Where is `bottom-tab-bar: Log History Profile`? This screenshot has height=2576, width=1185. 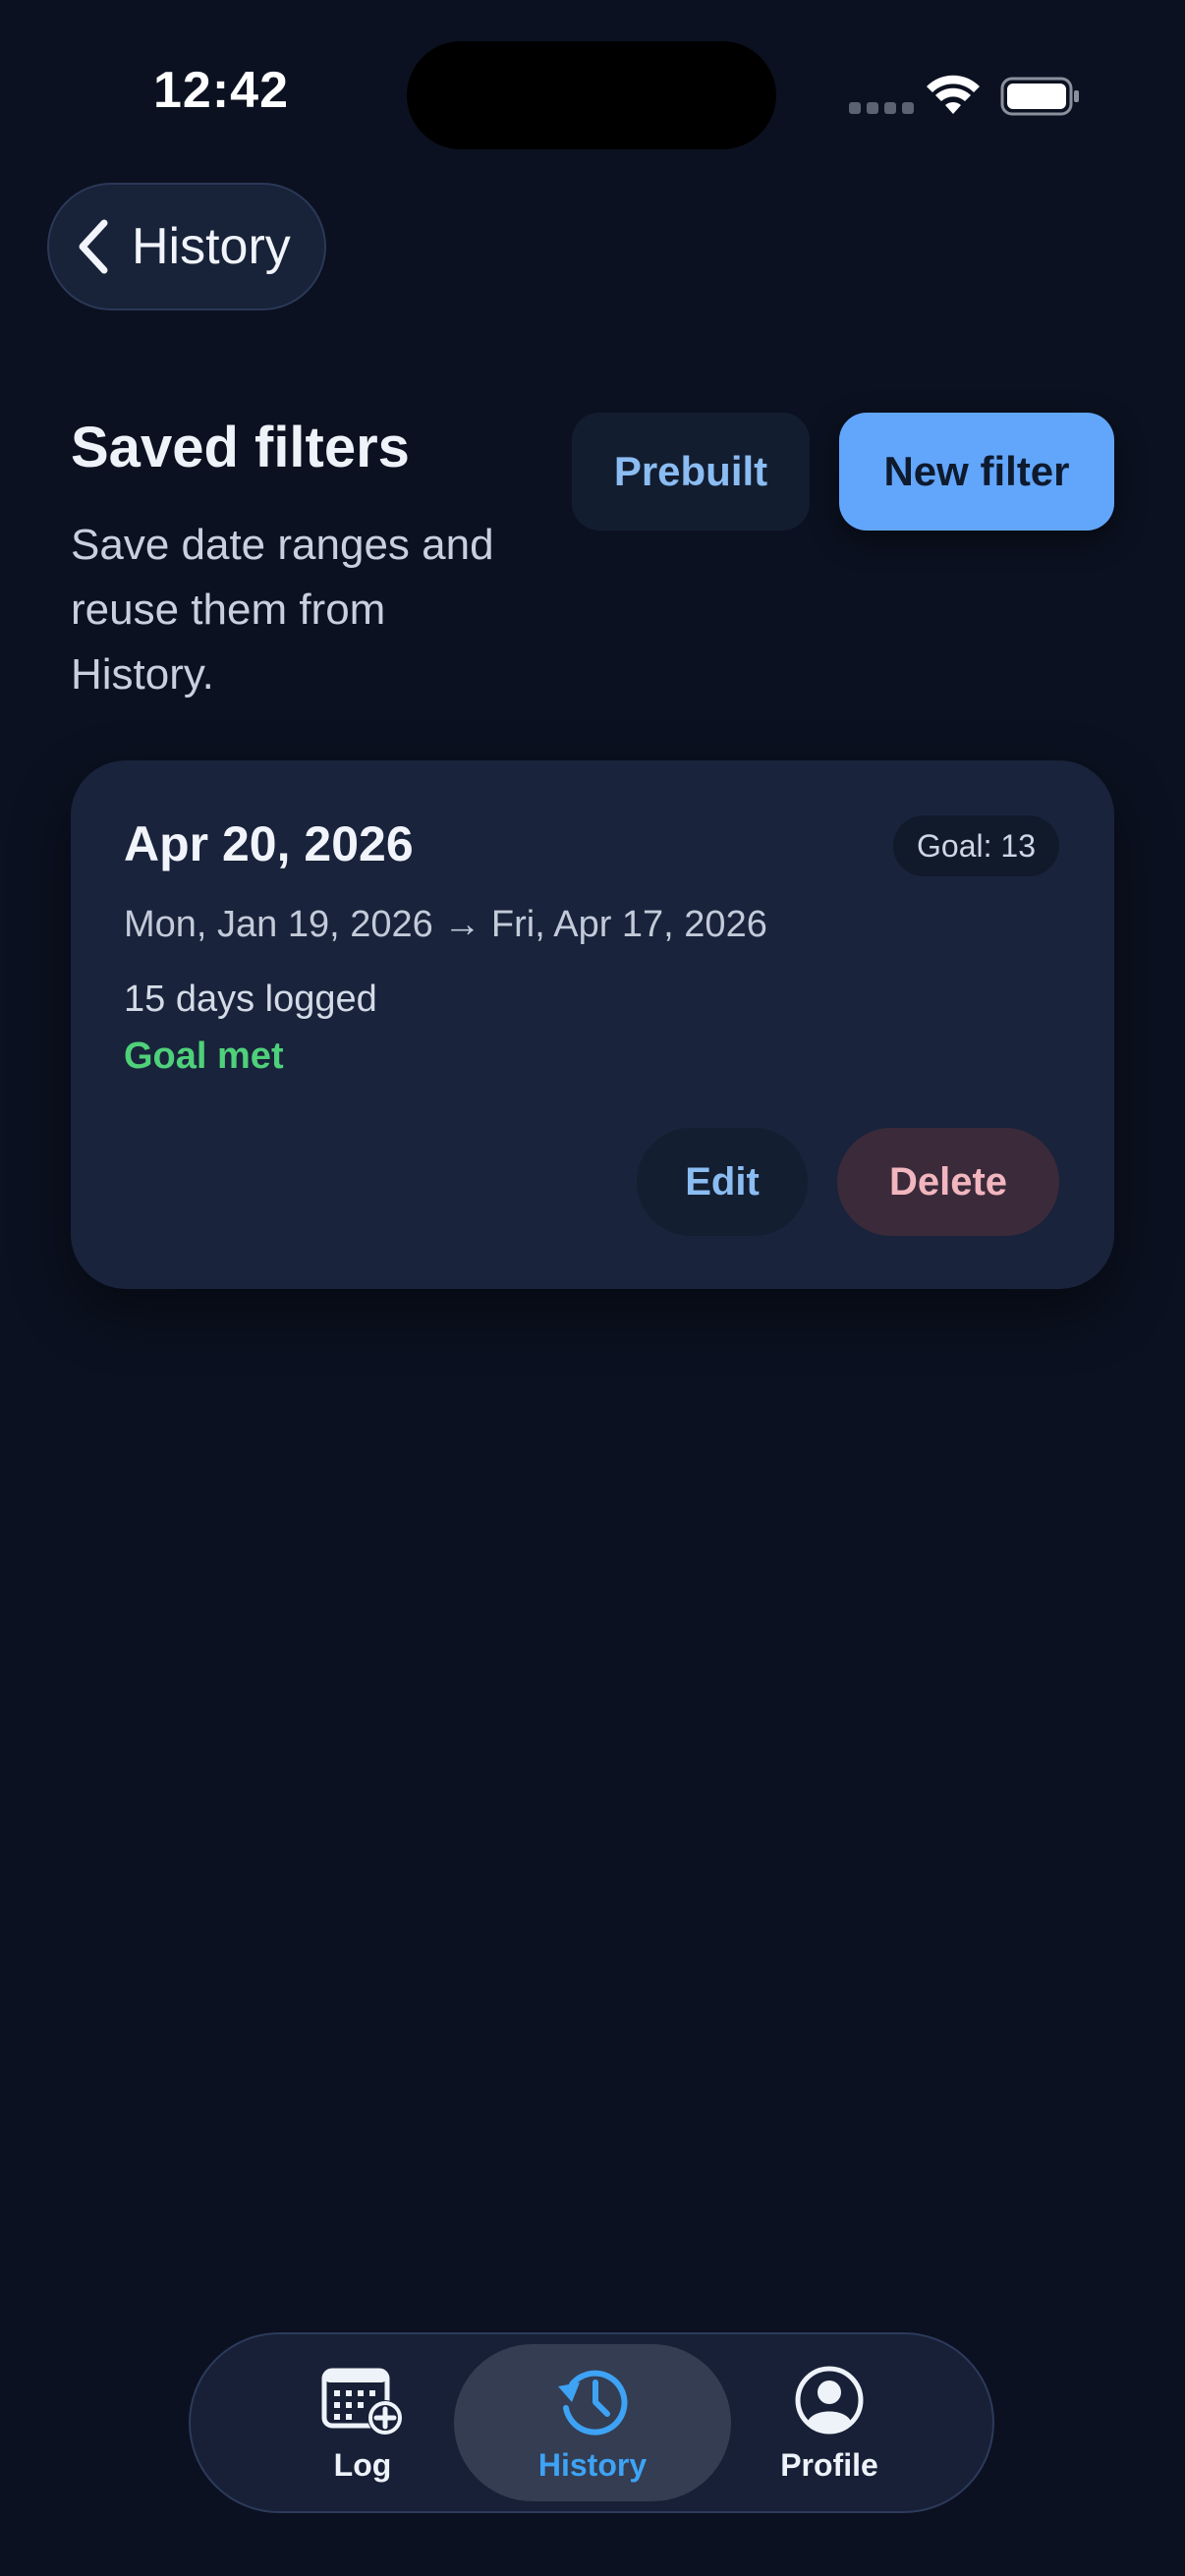 bottom-tab-bar: Log History Profile is located at coordinates (592, 2422).